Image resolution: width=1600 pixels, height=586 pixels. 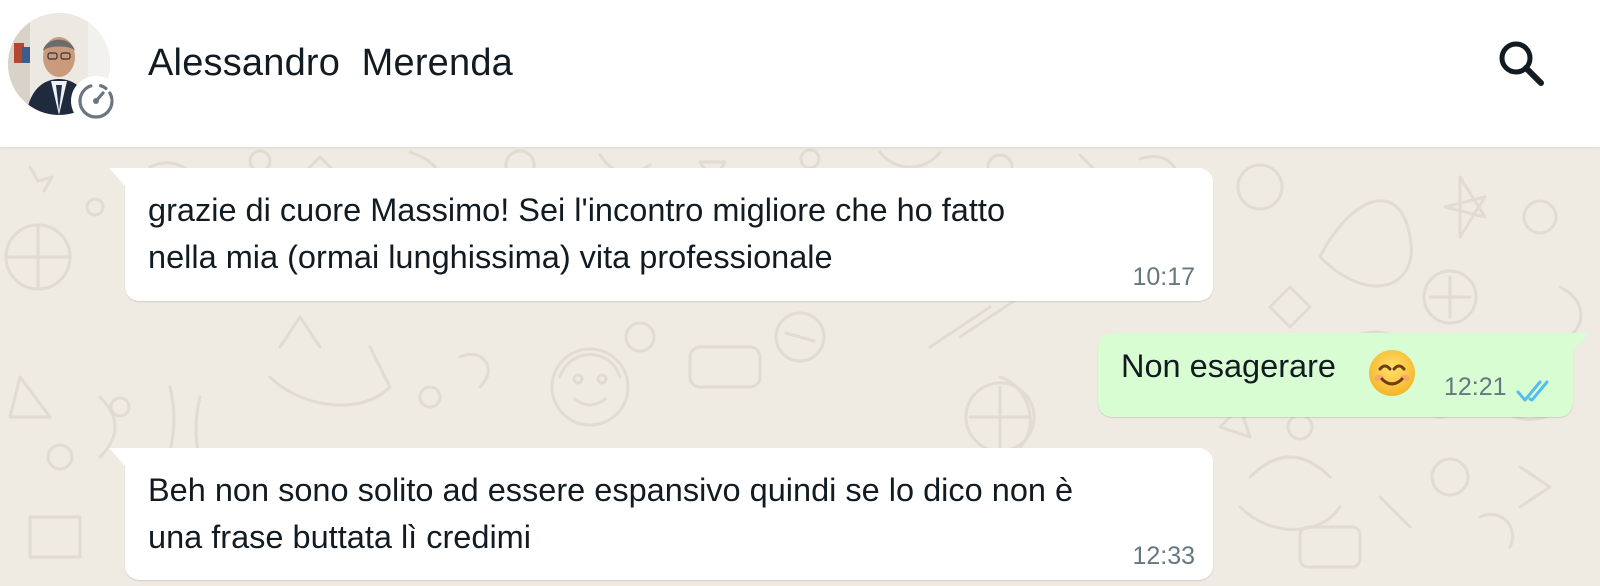 I want to click on search-button, so click(x=1524, y=66).